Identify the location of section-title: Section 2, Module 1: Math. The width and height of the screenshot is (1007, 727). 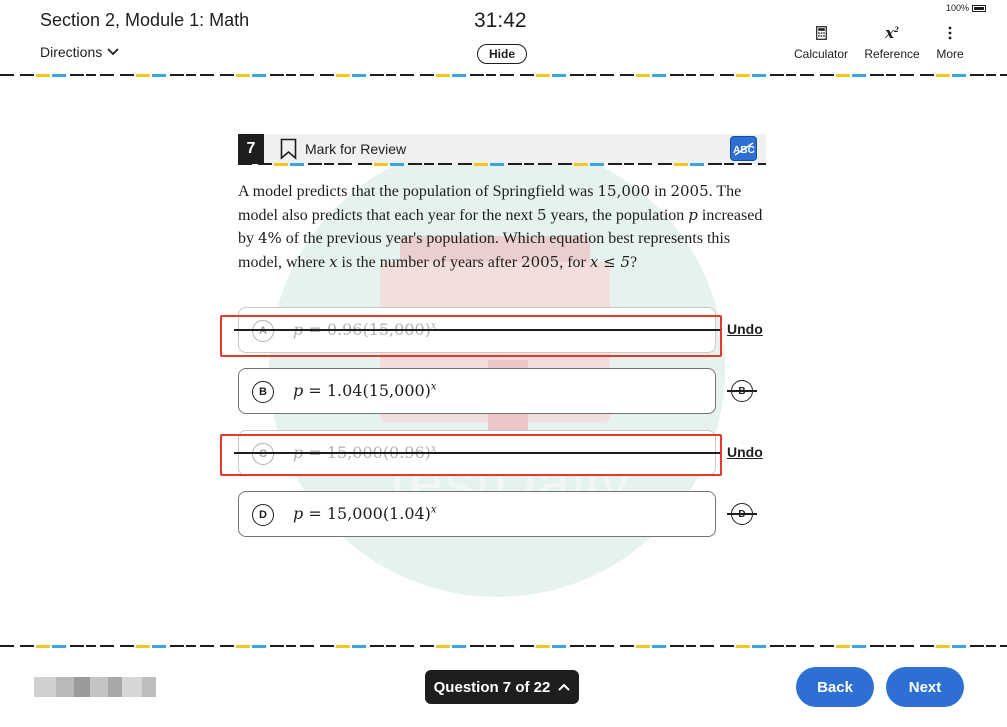
(145, 20).